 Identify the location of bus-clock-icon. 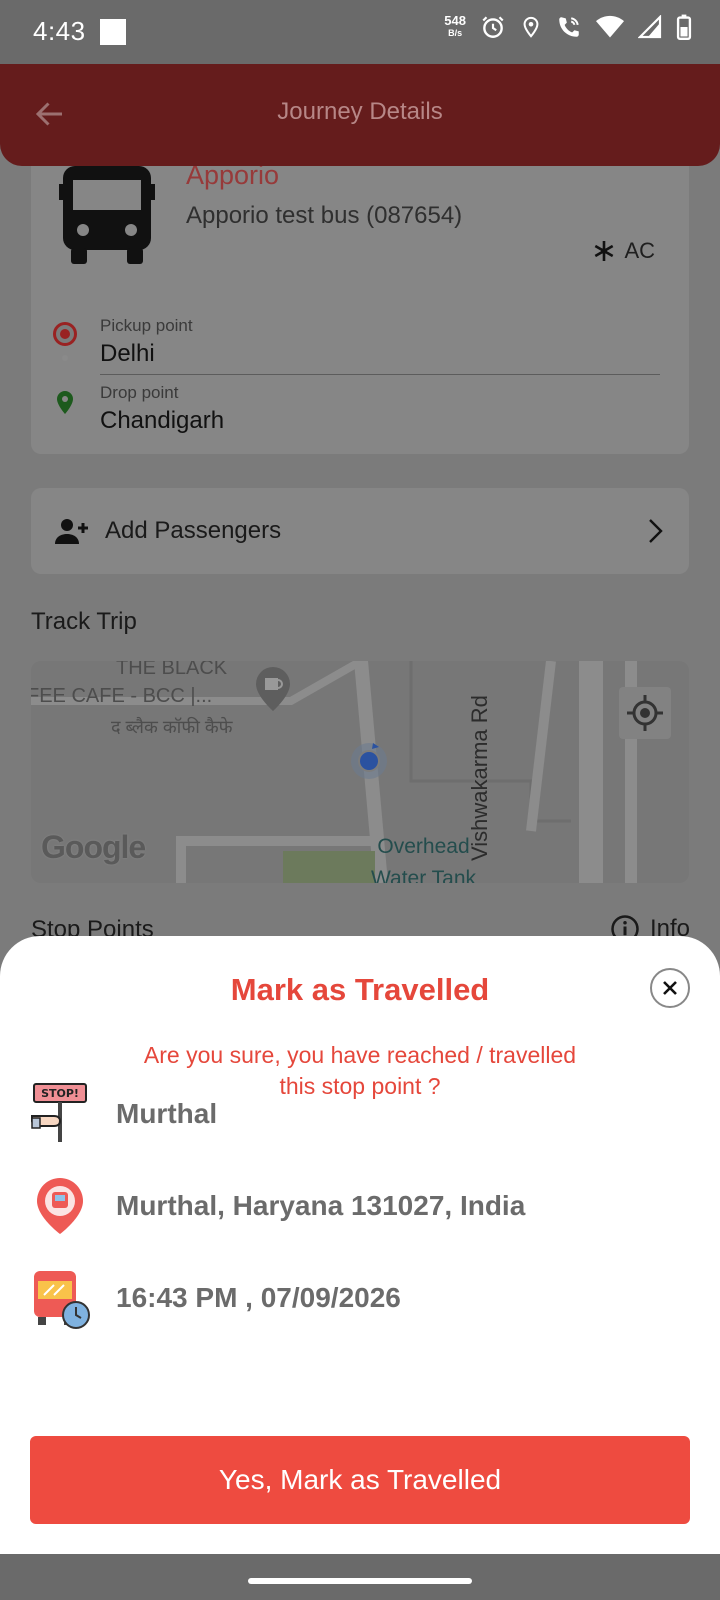
(60, 1298).